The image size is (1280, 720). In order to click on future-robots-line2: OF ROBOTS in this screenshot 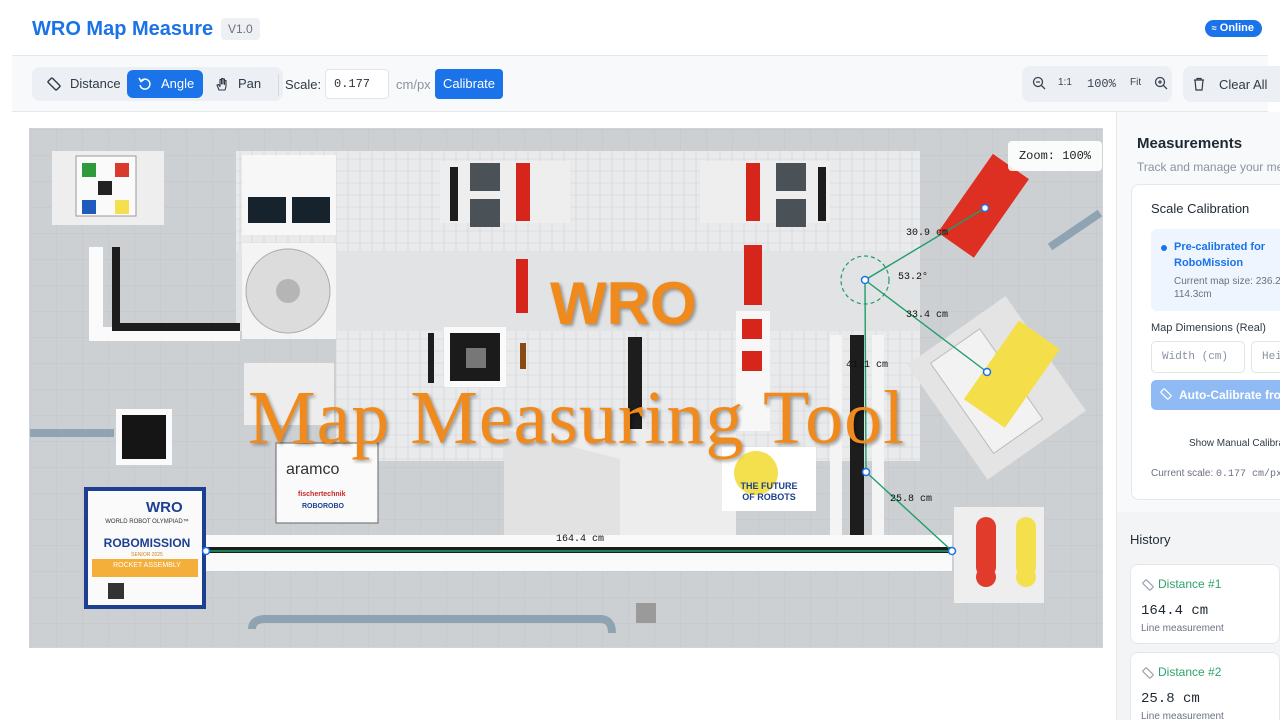, I will do `click(769, 497)`.